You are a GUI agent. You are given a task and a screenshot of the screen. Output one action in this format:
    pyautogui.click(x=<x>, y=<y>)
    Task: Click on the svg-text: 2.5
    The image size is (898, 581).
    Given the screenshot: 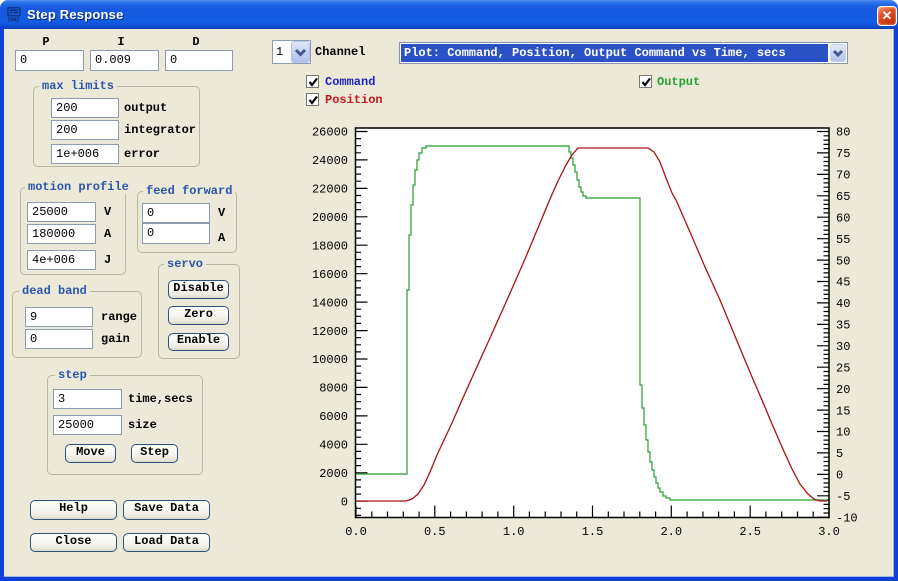 What is the action you would take?
    pyautogui.click(x=750, y=532)
    